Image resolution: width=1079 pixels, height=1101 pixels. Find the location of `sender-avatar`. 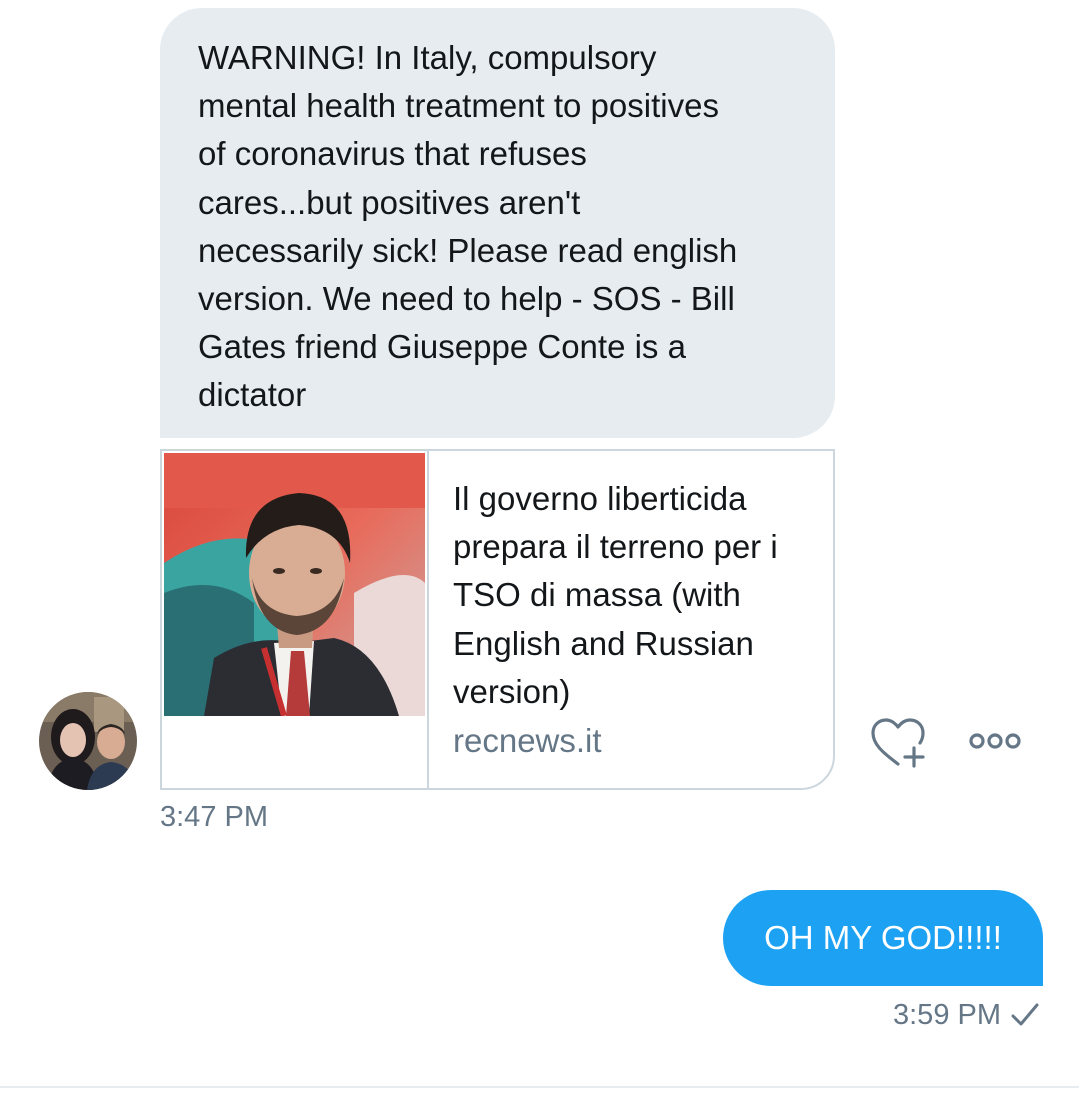

sender-avatar is located at coordinates (88, 741).